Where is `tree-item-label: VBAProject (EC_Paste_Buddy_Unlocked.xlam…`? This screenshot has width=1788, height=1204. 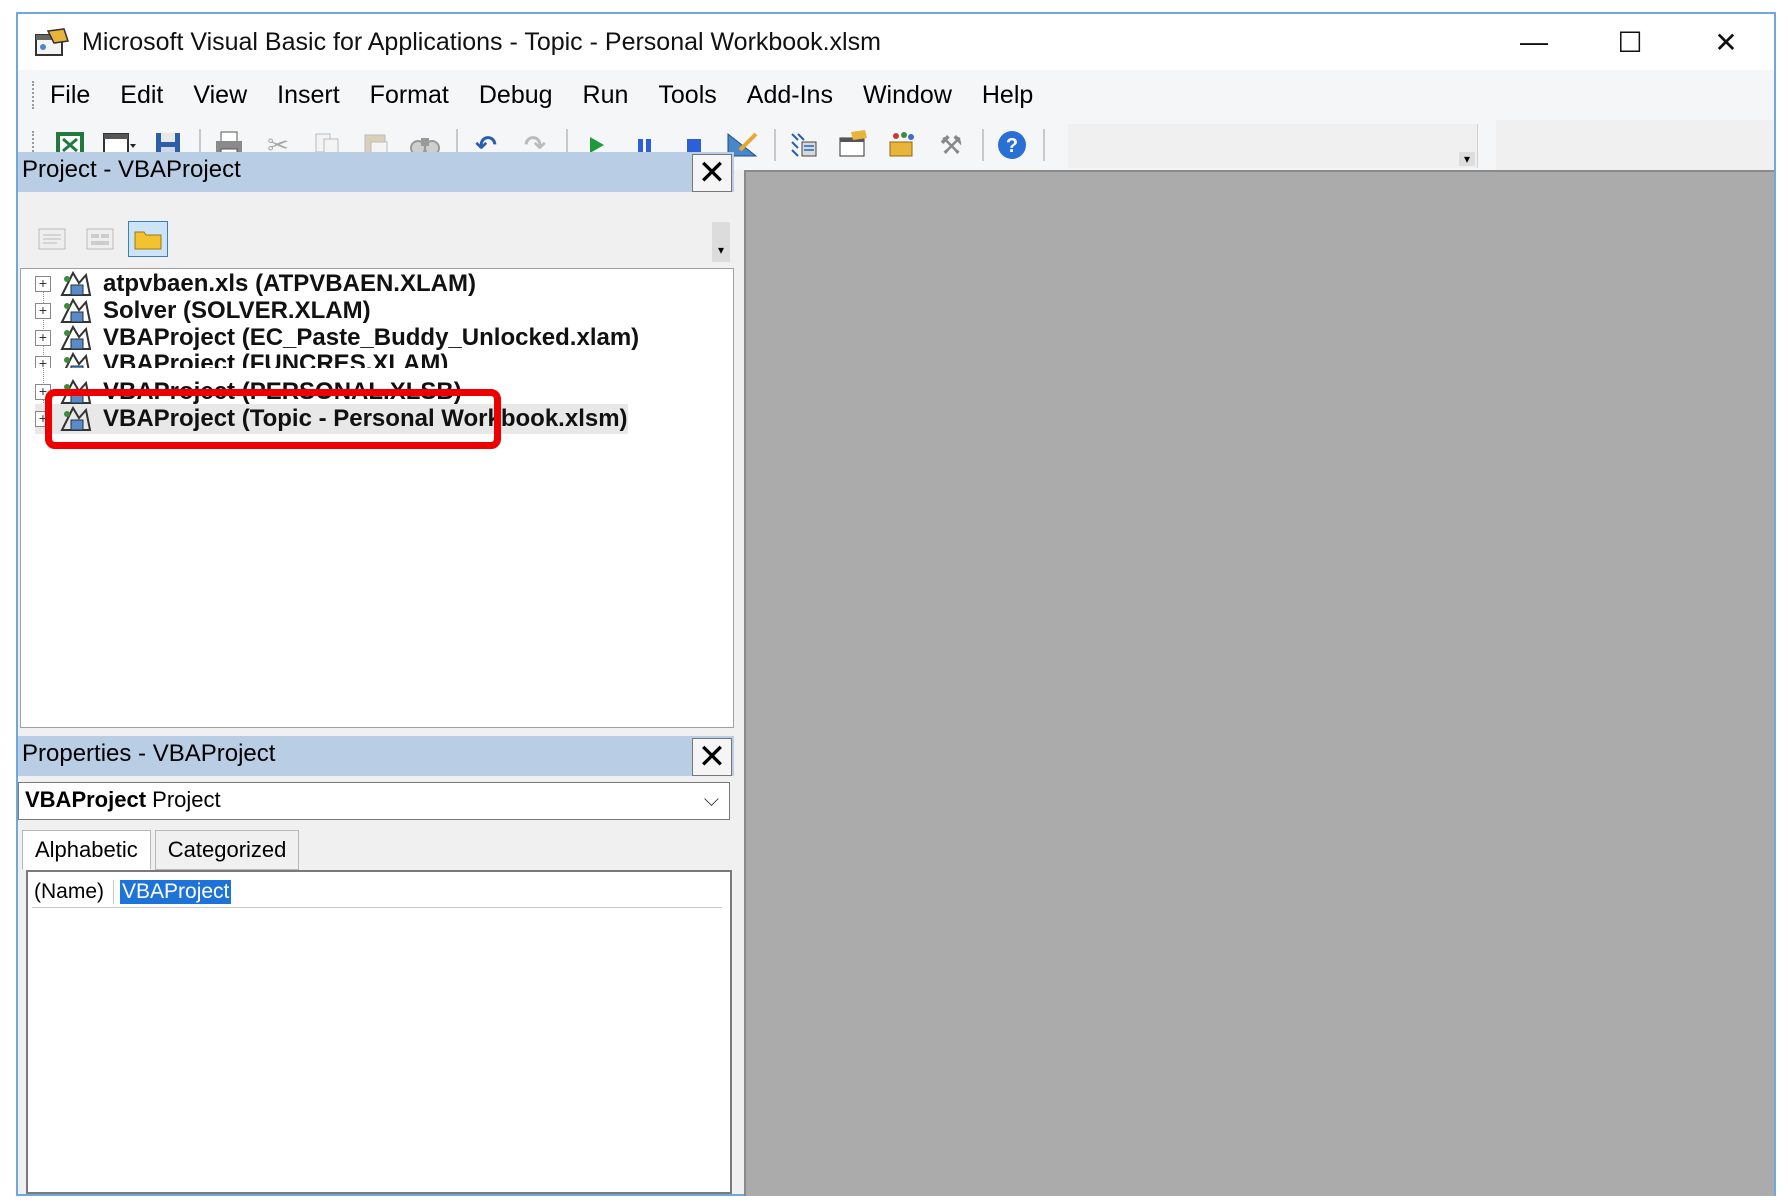 tree-item-label: VBAProject (EC_Paste_Buddy_Unlocked.xlam… is located at coordinates (371, 337).